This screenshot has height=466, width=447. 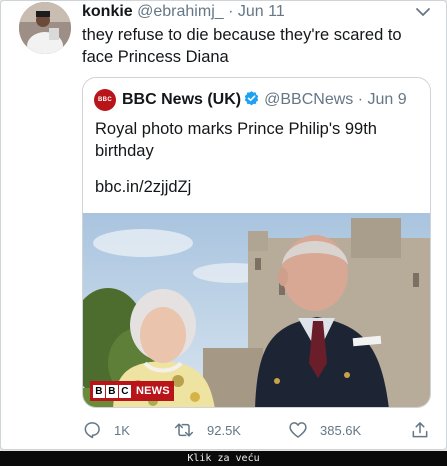 What do you see at coordinates (223, 458) in the screenshot?
I see `enlarge-caption: Klik za veću` at bounding box center [223, 458].